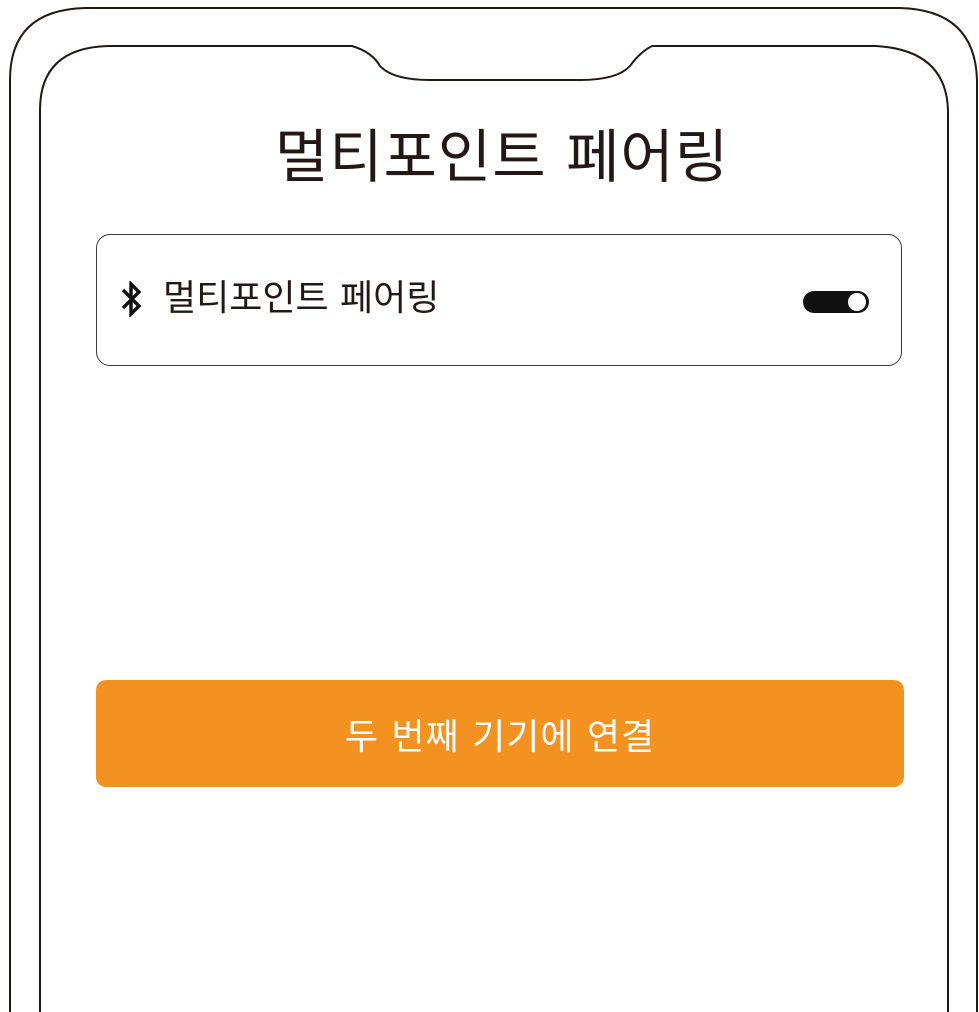 Image resolution: width=979 pixels, height=1012 pixels. I want to click on connect-second-device-button: 두 번째 기기에 연결, so click(500, 733).